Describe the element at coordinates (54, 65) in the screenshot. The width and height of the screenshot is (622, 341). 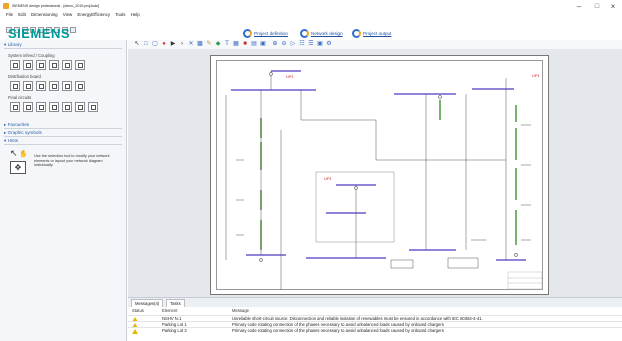
I see `library-item-coupling` at that location.